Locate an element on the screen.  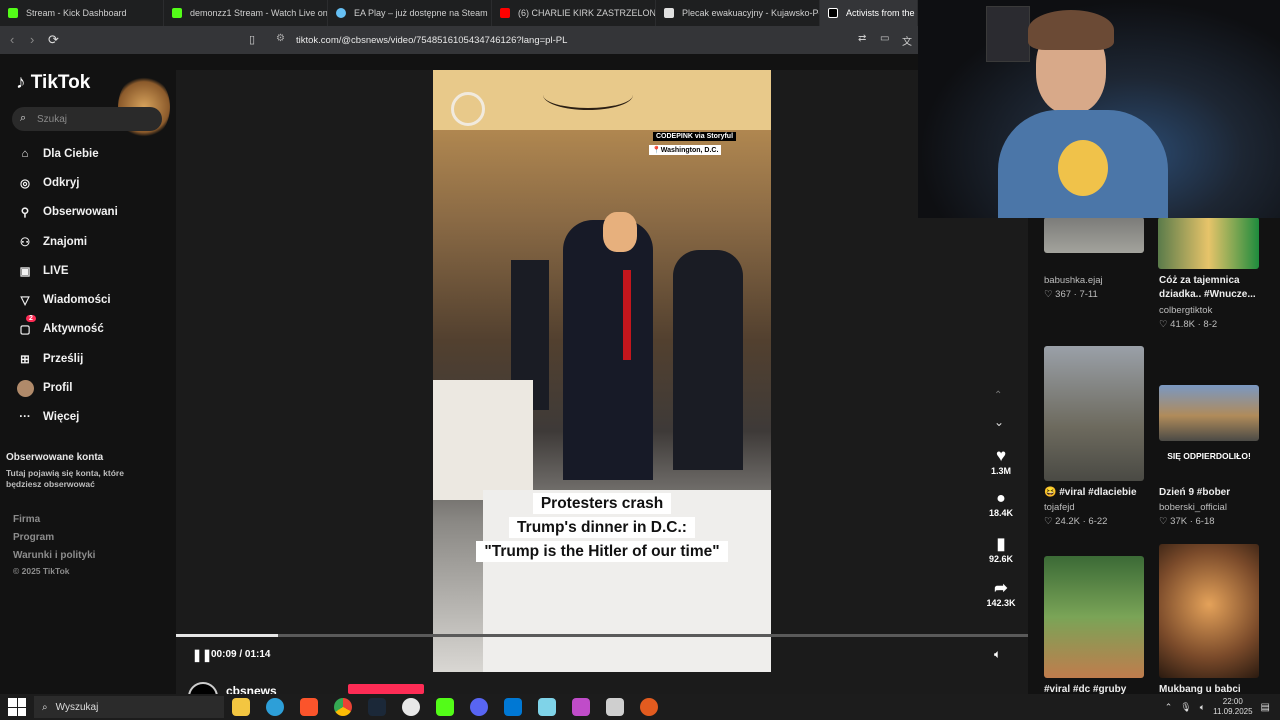
browser-tab-active: Activists from the is located at coordinates (869, 13).